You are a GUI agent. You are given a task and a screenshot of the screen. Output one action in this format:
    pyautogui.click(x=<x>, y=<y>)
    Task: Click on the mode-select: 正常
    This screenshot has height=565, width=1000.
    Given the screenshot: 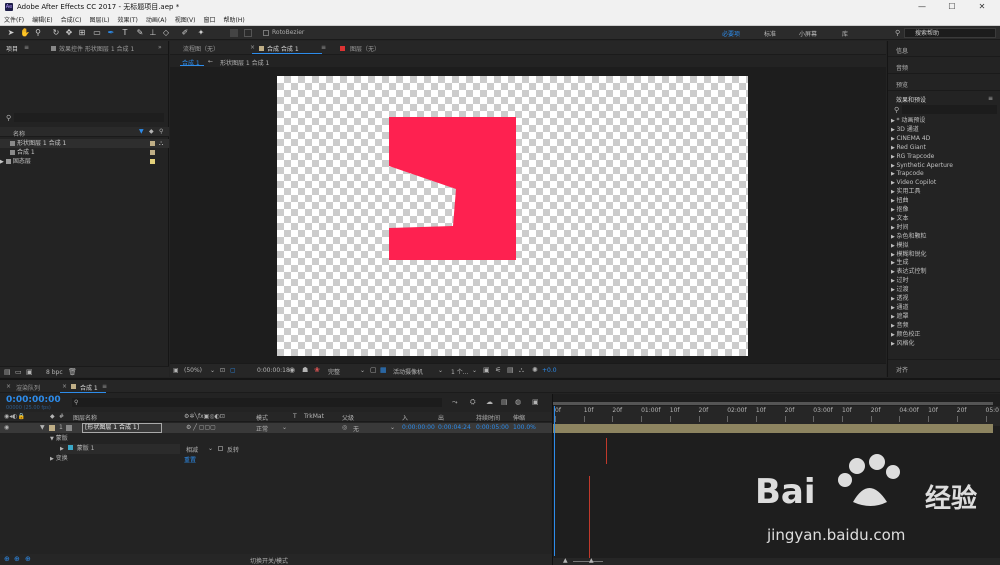 What is the action you would take?
    pyautogui.click(x=262, y=428)
    